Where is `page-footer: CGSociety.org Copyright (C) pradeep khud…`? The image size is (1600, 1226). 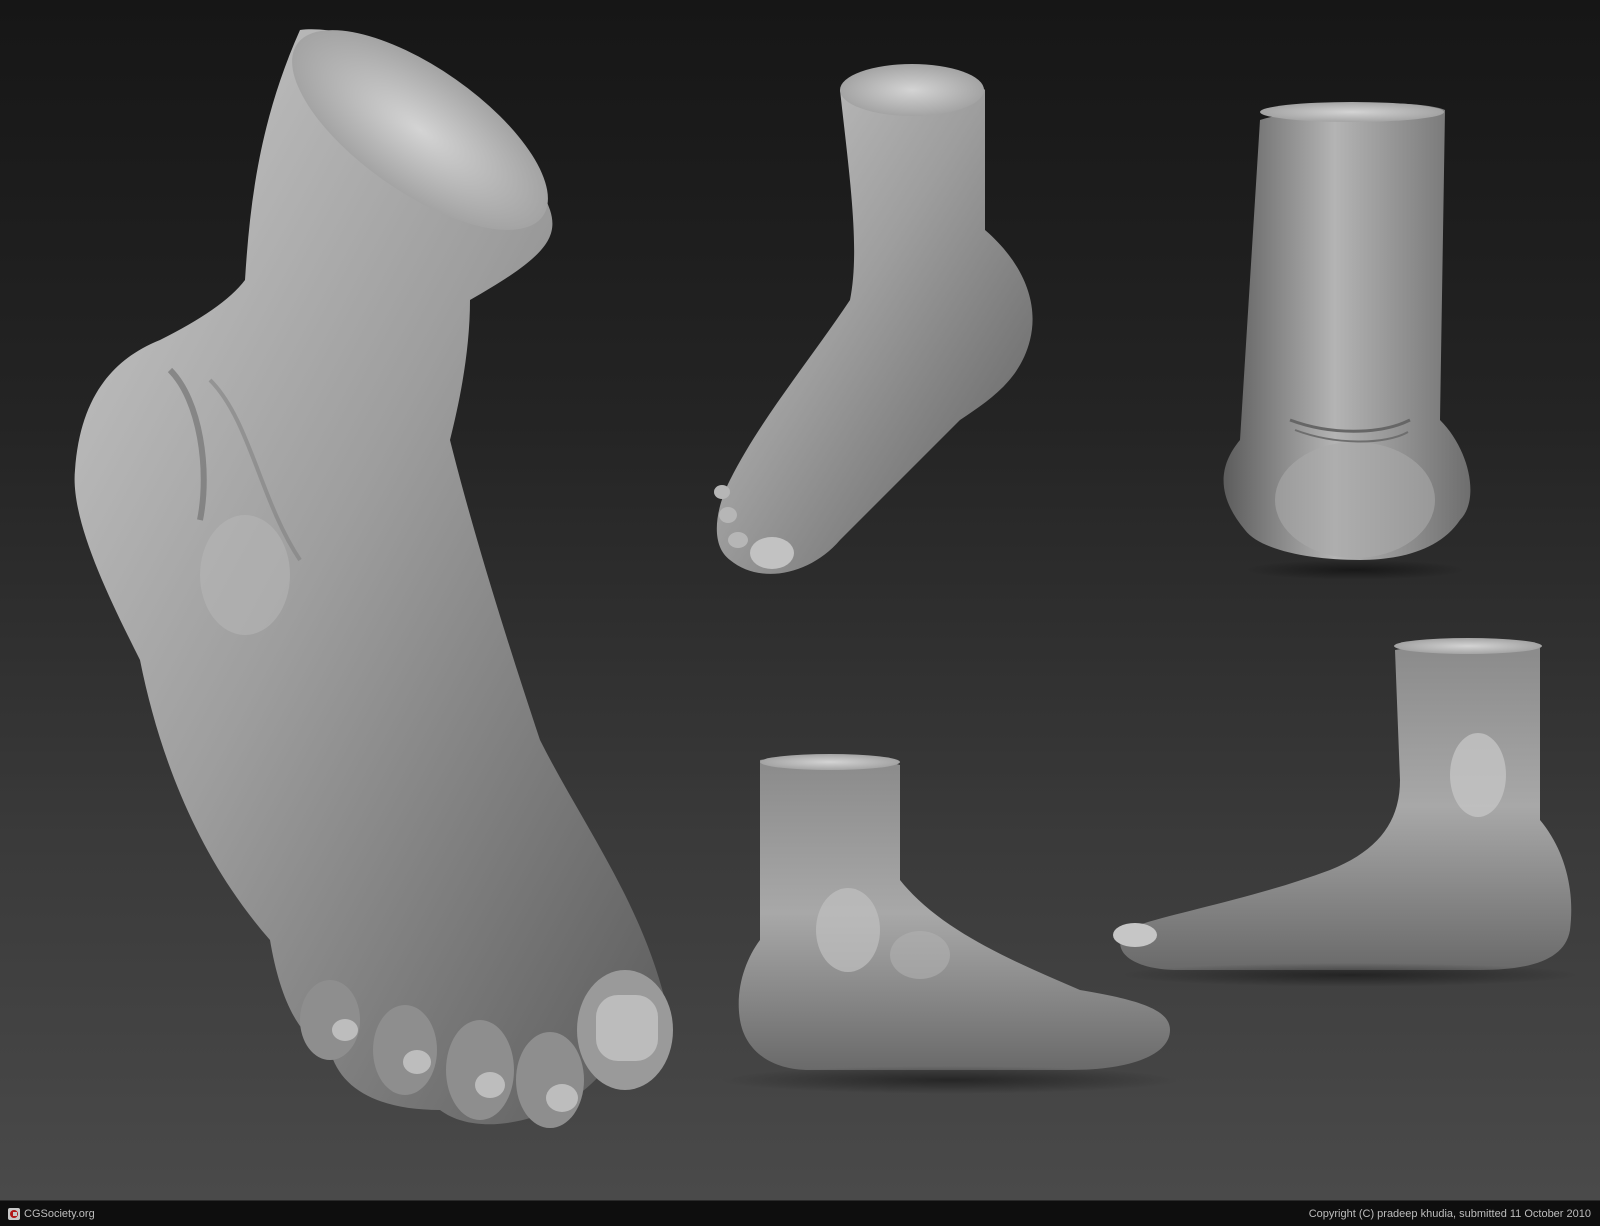 page-footer: CGSociety.org Copyright (C) pradeep khud… is located at coordinates (800, 1213).